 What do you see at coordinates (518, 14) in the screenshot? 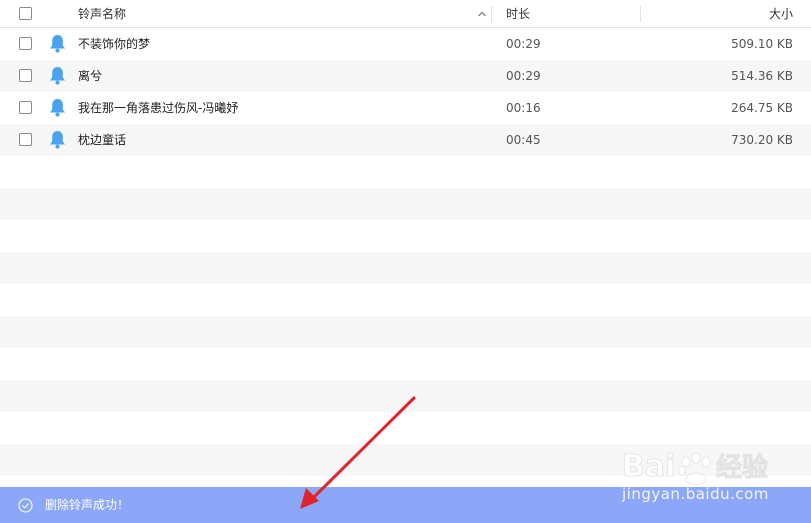
I see `column-header-duration: 时长` at bounding box center [518, 14].